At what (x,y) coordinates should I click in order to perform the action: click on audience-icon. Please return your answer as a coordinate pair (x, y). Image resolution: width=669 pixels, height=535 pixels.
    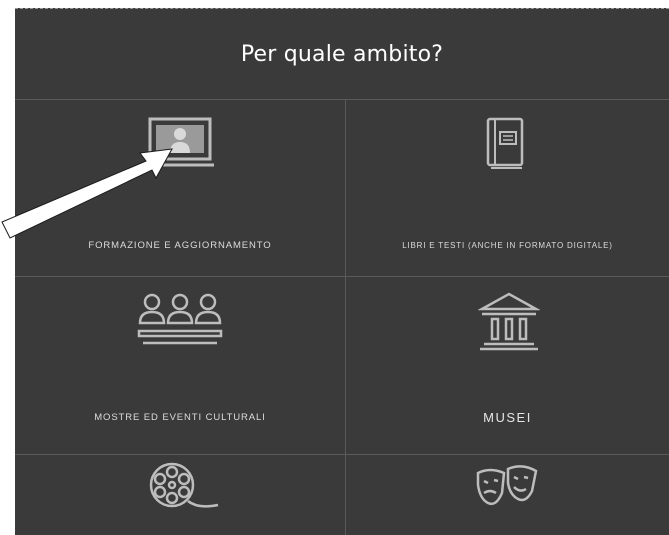
    Looking at the image, I should click on (180, 319).